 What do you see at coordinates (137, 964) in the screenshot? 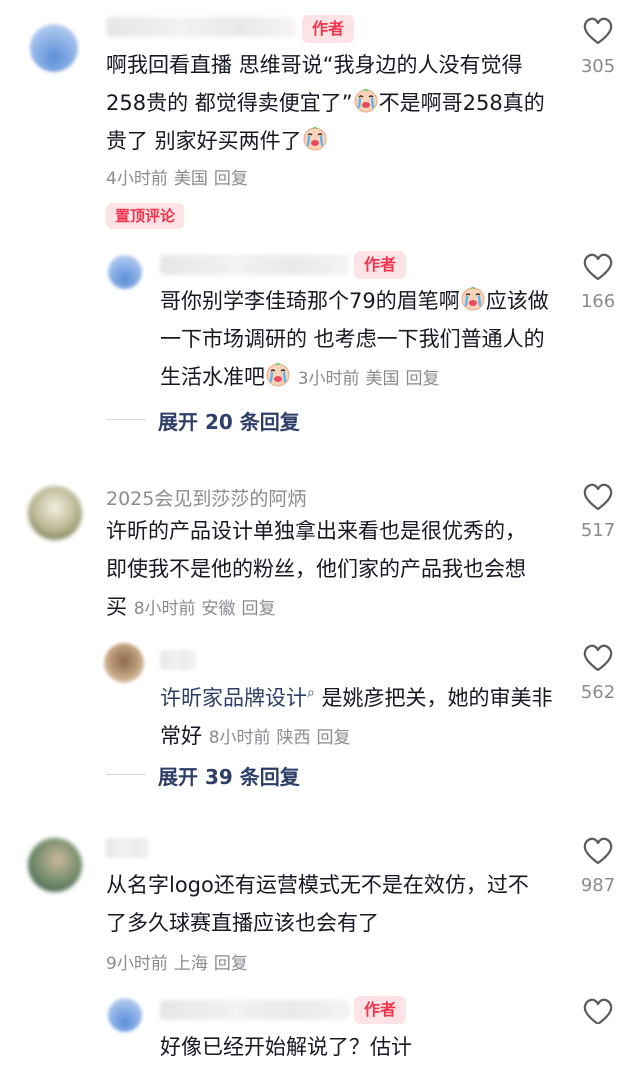
I see `comment-time: 9小时前` at bounding box center [137, 964].